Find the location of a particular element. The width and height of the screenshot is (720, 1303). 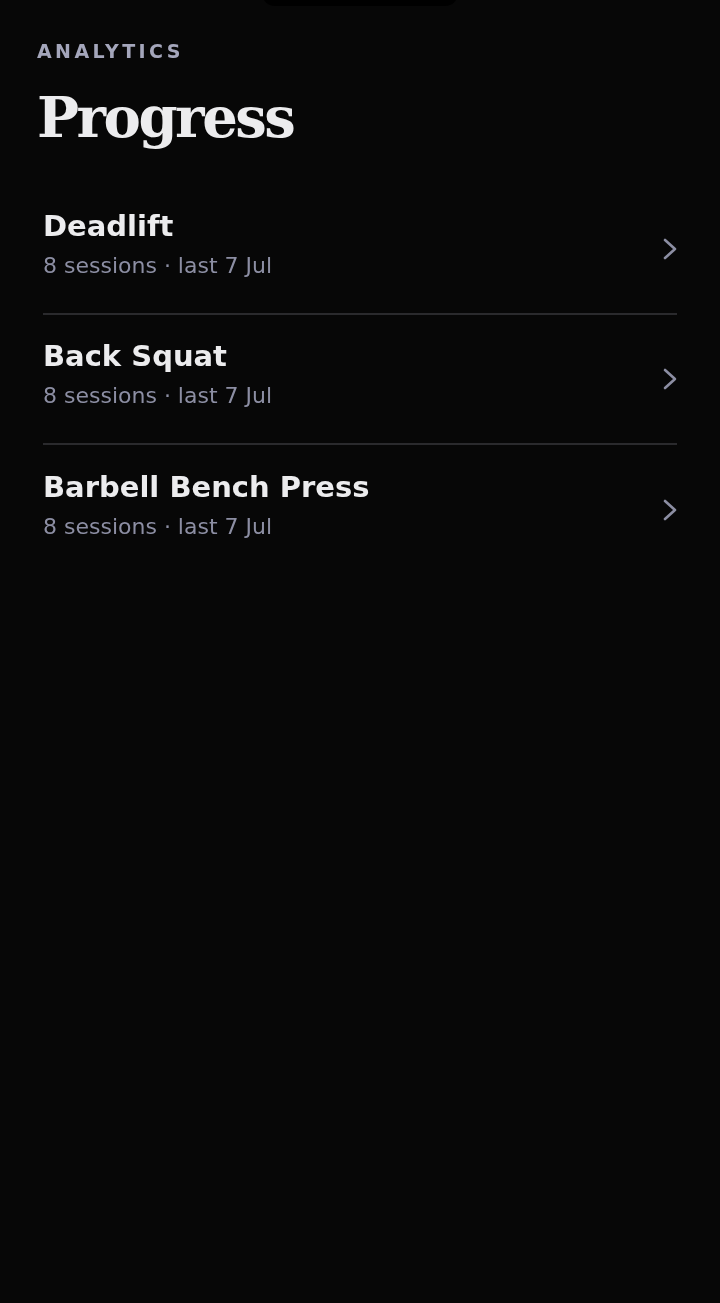

exercise-row: Deadlift 8 sessions · last 7 Jul is located at coordinates (360, 250).